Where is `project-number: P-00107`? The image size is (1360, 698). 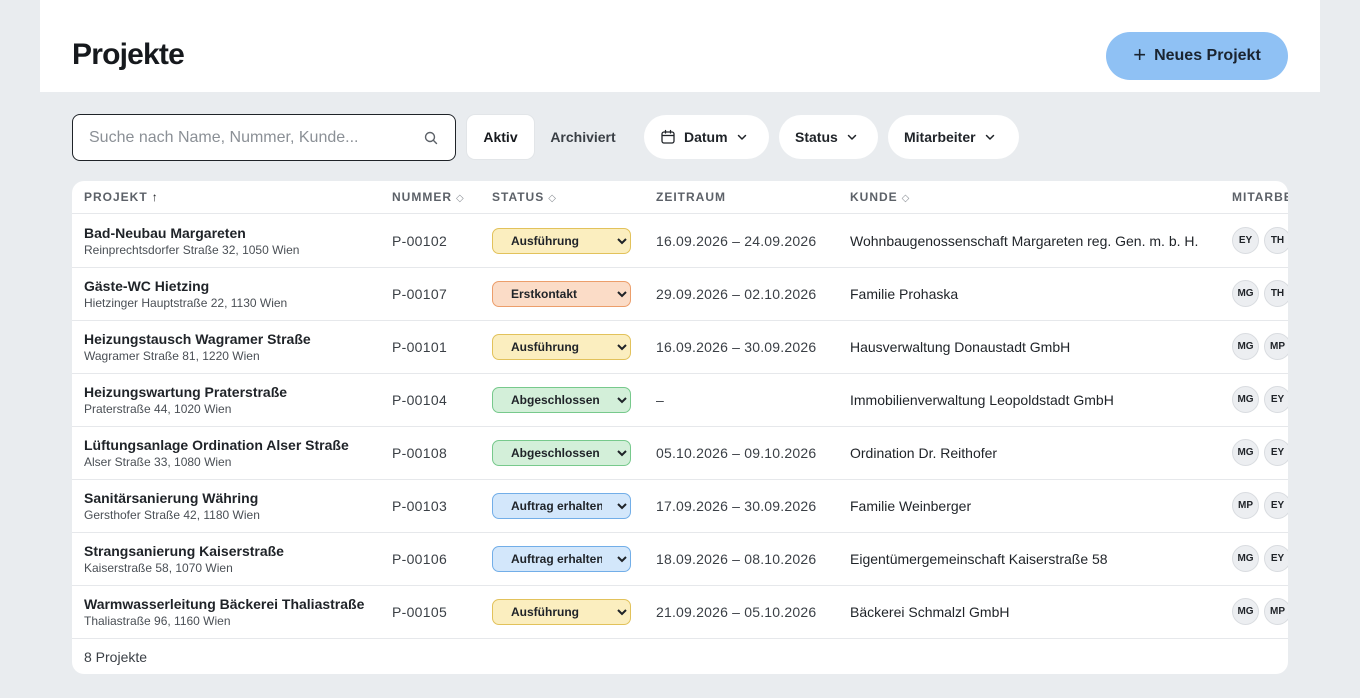 project-number: P-00107 is located at coordinates (420, 294).